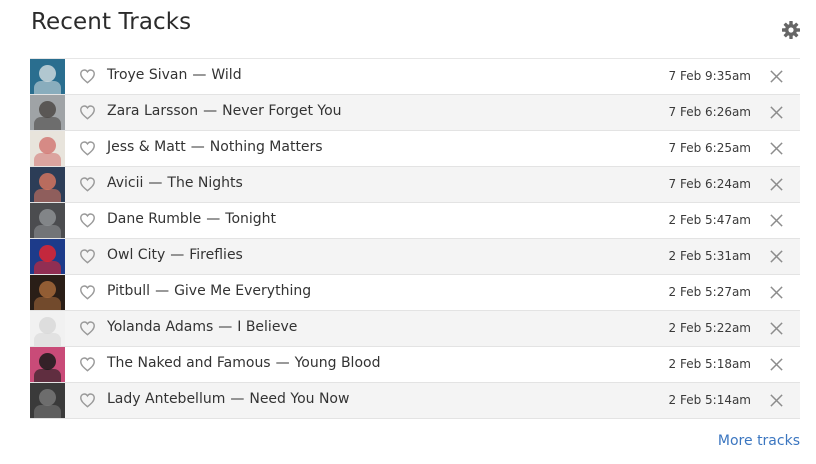  What do you see at coordinates (189, 363) in the screenshot?
I see `track-artist: The Naked and Famous` at bounding box center [189, 363].